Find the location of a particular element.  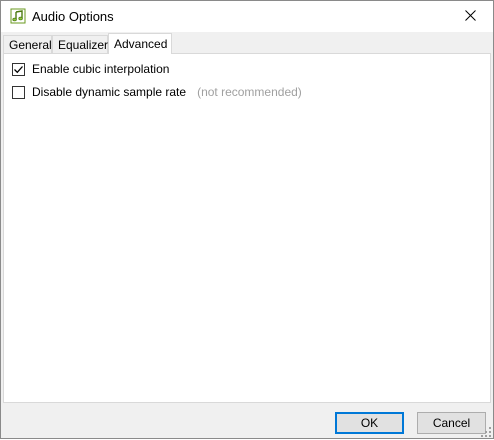

cubic-interpolation-checkbox is located at coordinates (18, 69).